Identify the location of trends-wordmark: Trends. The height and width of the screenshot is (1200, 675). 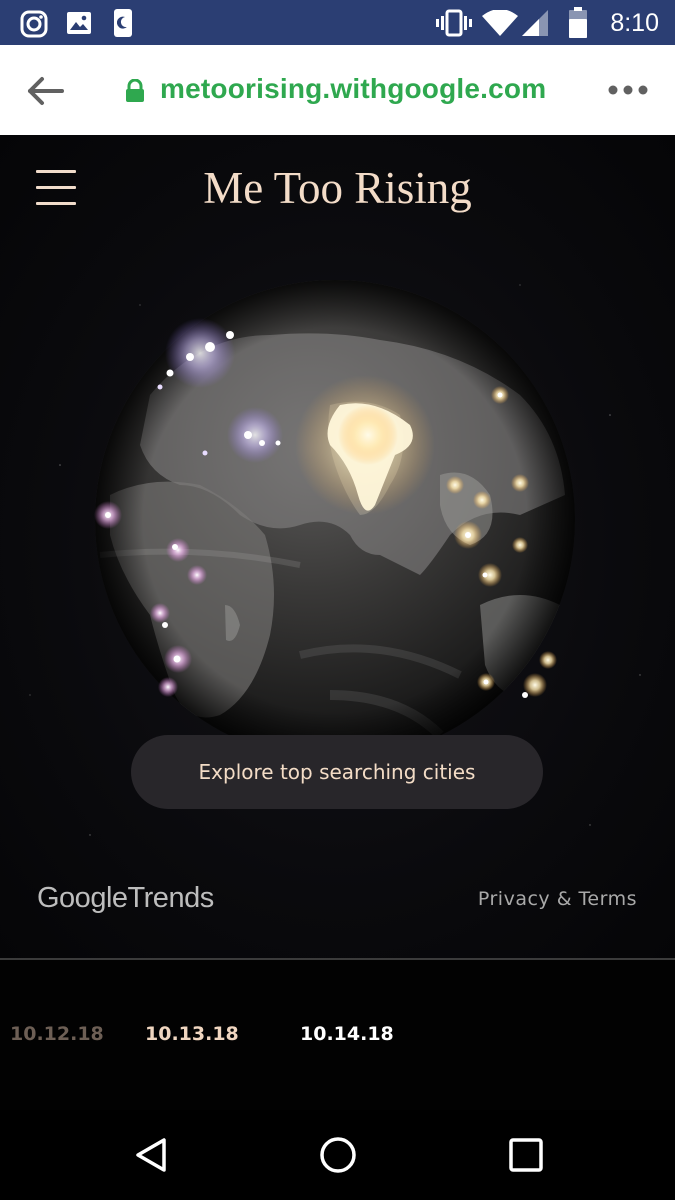
(171, 898).